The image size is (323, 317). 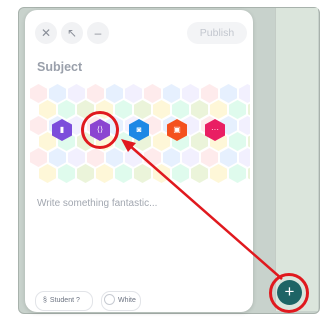 I want to click on color-dot-icon, so click(x=109, y=299).